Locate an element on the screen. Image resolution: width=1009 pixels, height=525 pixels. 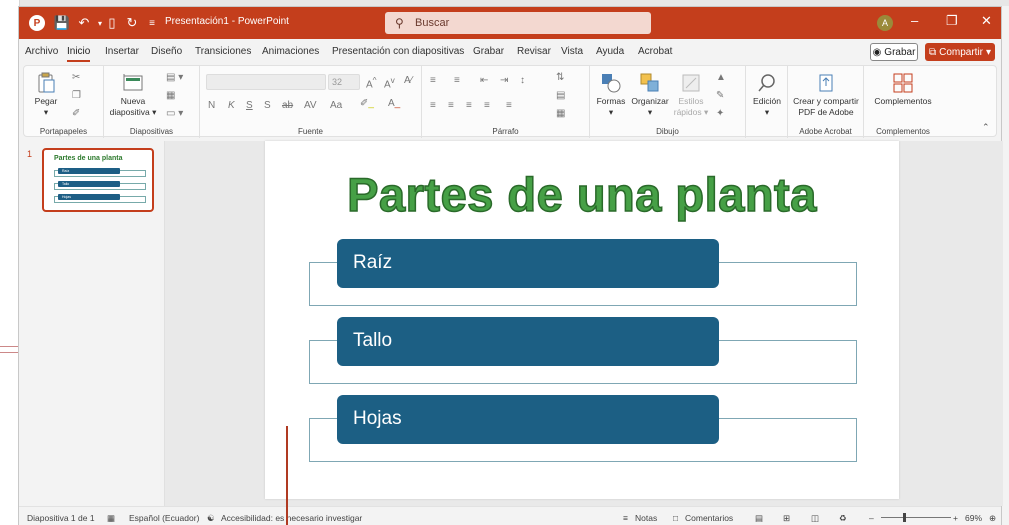
tab-transiciones: Transiciones is located at coordinates (223, 51).